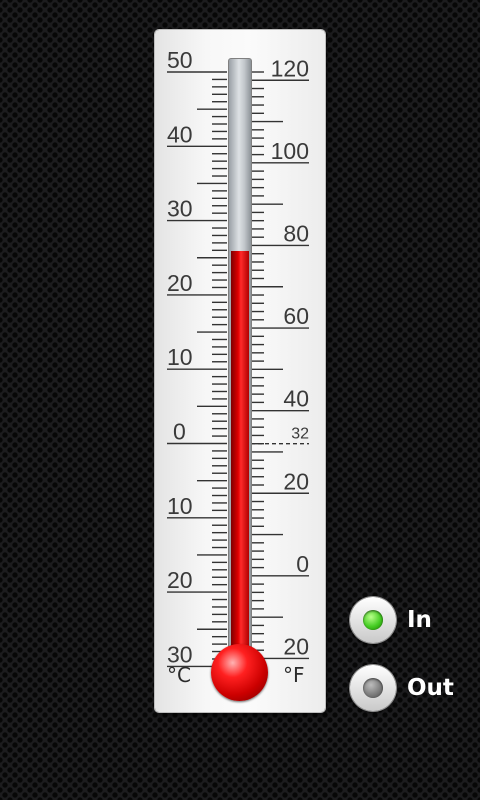 The height and width of the screenshot is (800, 480). I want to click on celsius-unit-label: °C, so click(179, 675).